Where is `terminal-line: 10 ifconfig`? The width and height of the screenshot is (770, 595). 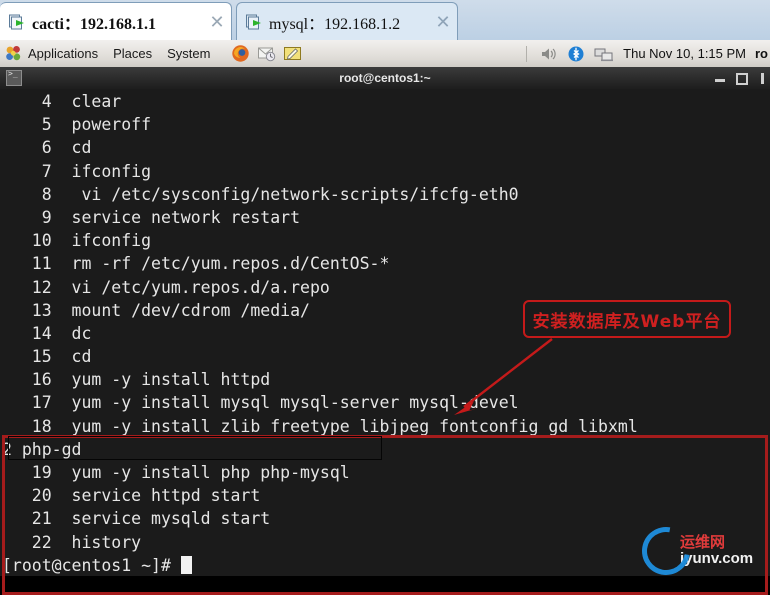
terminal-line: 10 ifconfig is located at coordinates (77, 241).